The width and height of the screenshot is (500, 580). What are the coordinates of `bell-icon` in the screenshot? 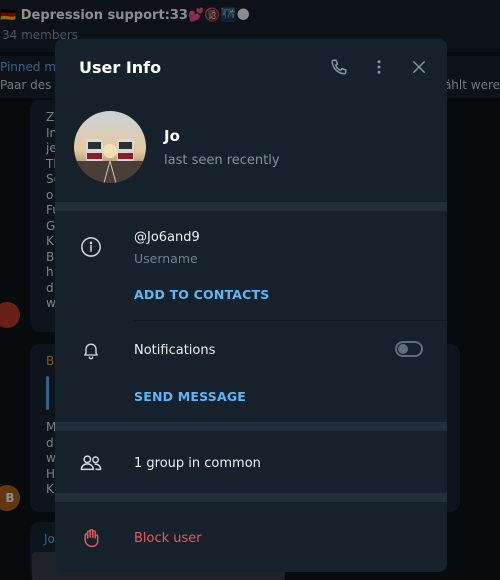 It's located at (91, 350).